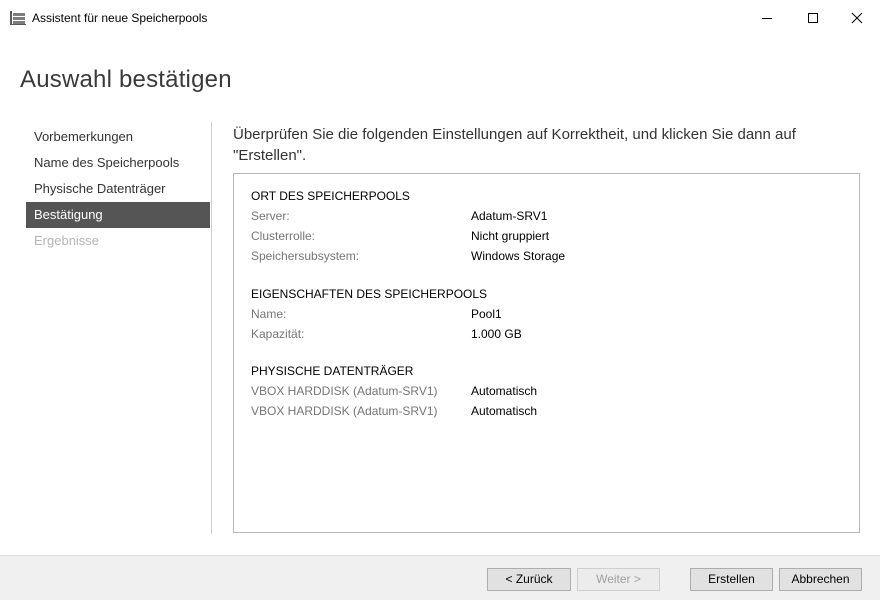 This screenshot has height=600, width=880. I want to click on maximize-icon, so click(813, 18).